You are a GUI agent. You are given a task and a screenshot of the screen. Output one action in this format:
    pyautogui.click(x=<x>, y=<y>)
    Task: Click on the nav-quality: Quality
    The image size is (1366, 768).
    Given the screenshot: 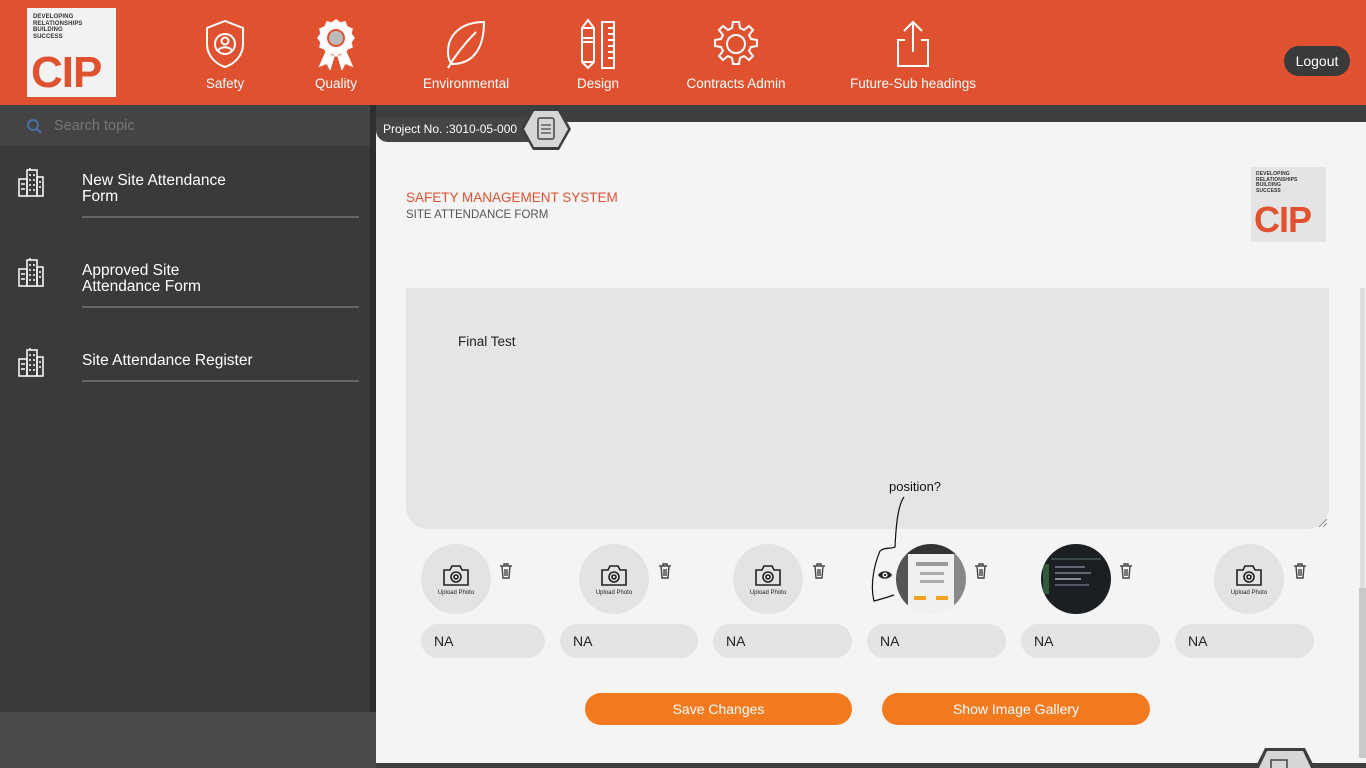 What is the action you would take?
    pyautogui.click(x=336, y=58)
    